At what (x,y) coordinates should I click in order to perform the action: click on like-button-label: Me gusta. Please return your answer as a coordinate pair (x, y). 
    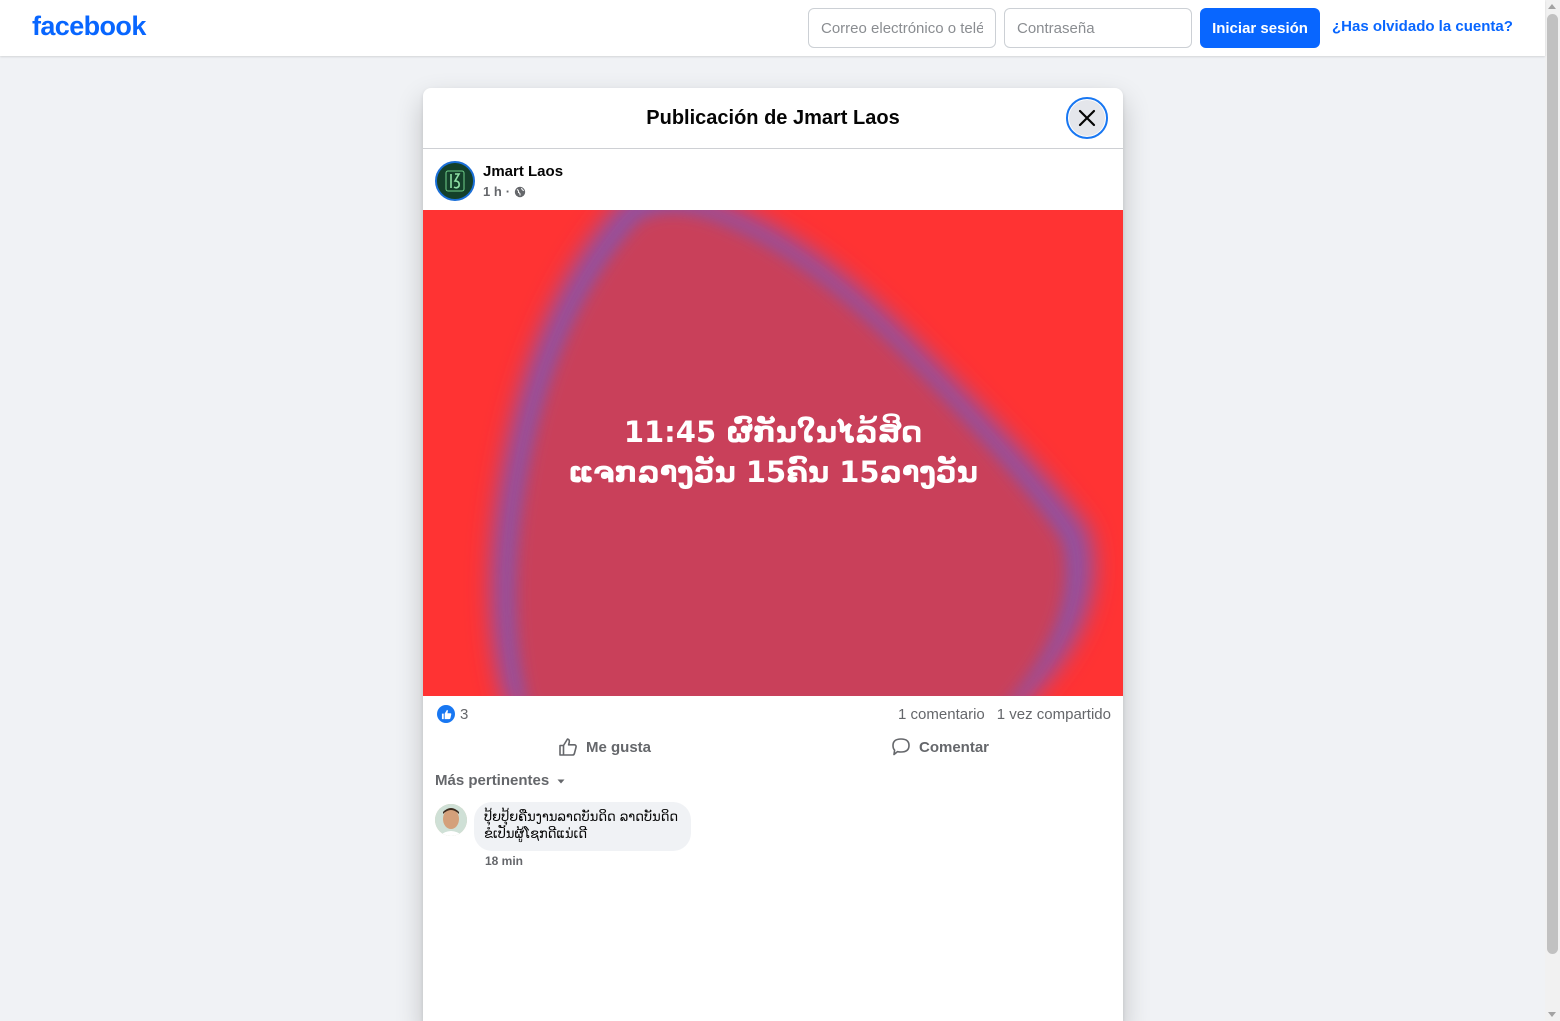
    Looking at the image, I should click on (619, 747).